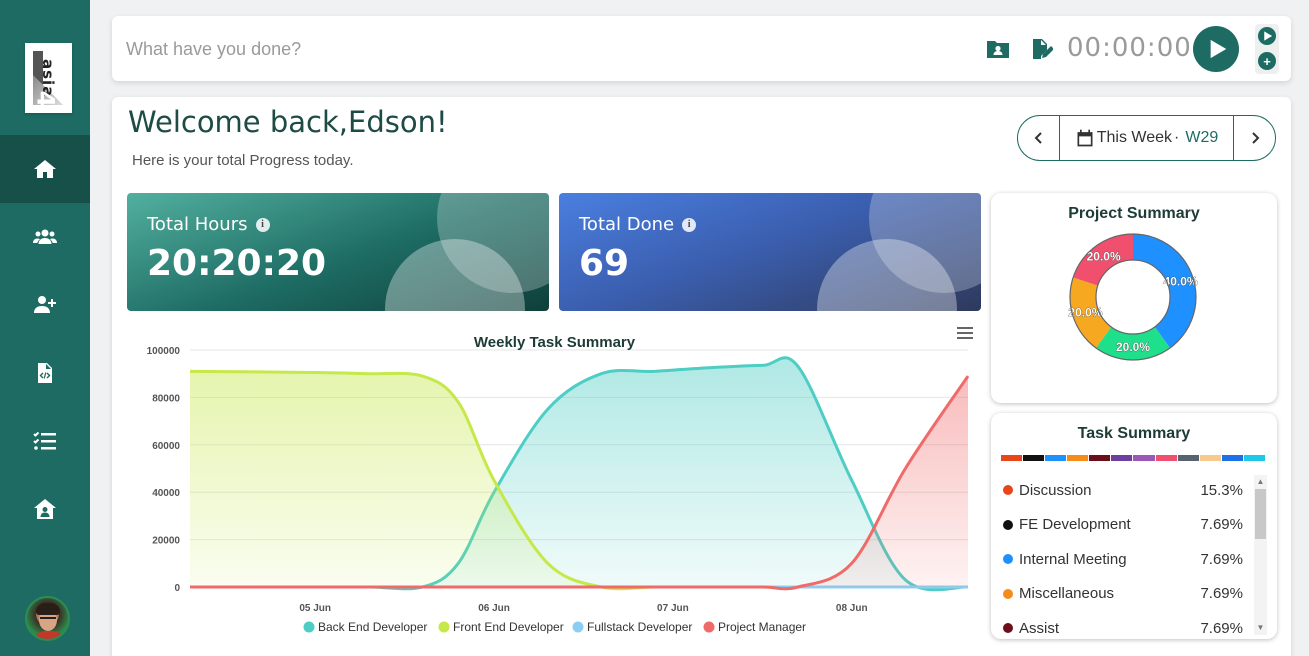 The width and height of the screenshot is (1309, 656). I want to click on chart-title: Weekly Task Summary, so click(554, 342).